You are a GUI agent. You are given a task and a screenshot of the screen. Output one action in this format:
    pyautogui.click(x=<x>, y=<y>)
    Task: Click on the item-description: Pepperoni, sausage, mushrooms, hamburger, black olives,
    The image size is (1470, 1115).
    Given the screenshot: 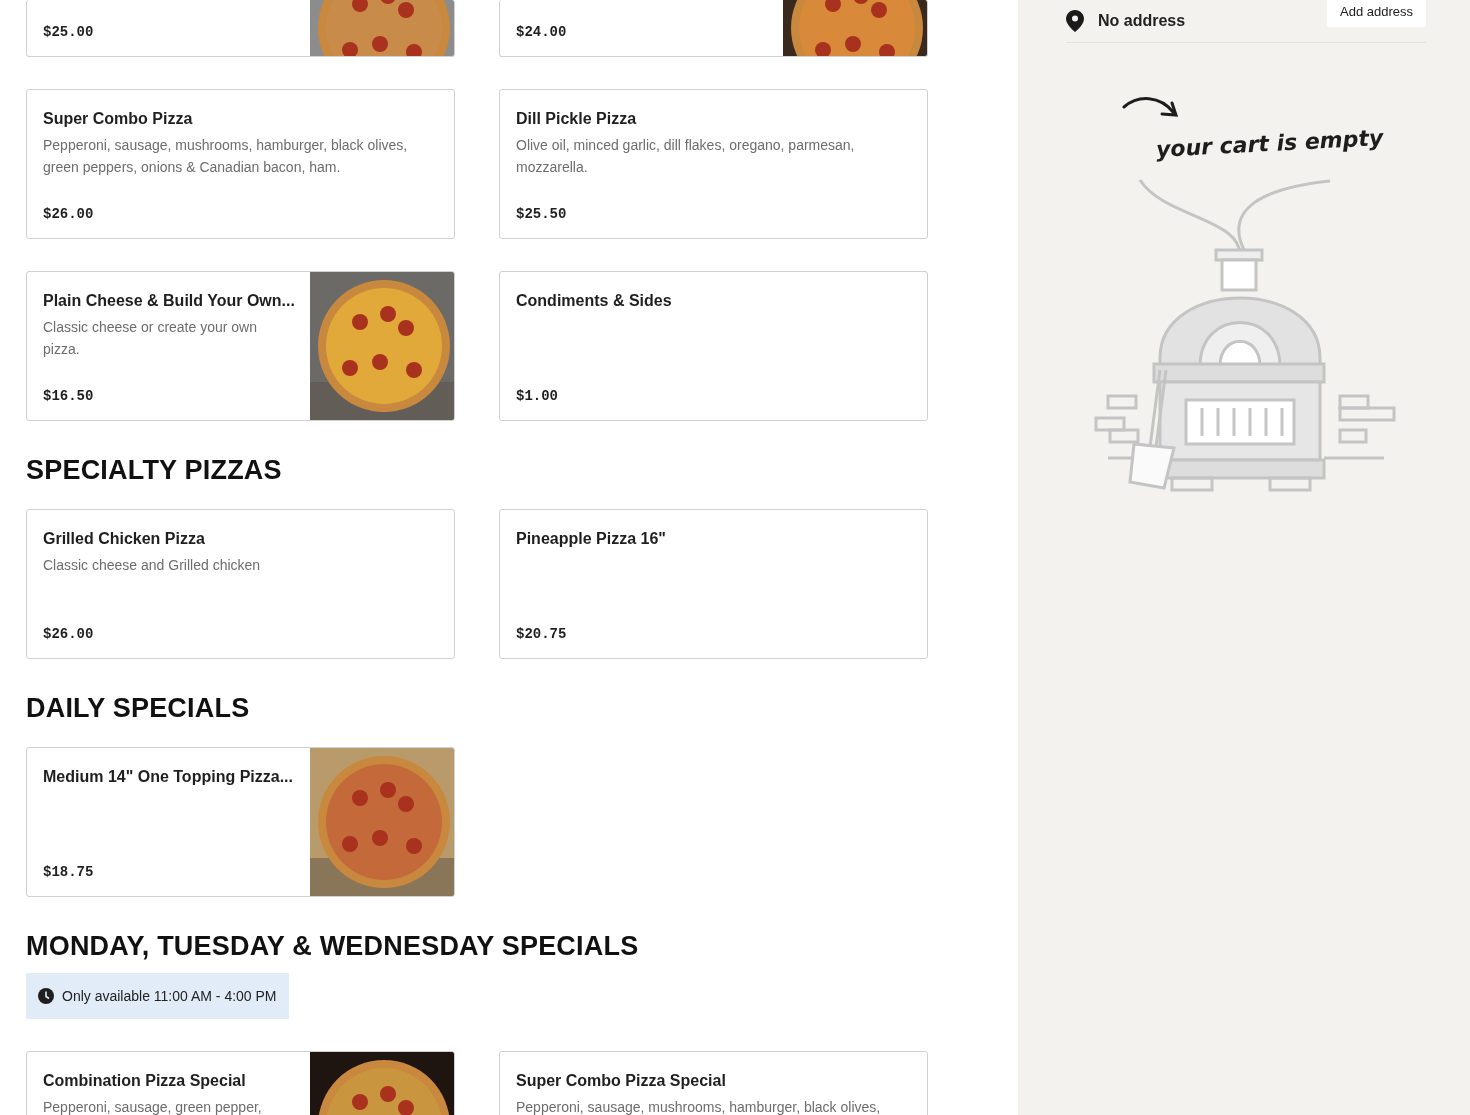 What is the action you would take?
    pyautogui.click(x=699, y=1106)
    